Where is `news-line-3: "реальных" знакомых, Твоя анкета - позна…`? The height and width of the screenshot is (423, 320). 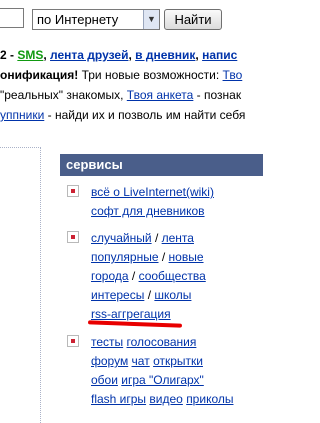
news-line-3: "реальных" знакомых, Твоя анкета - позна… is located at coordinates (131, 95).